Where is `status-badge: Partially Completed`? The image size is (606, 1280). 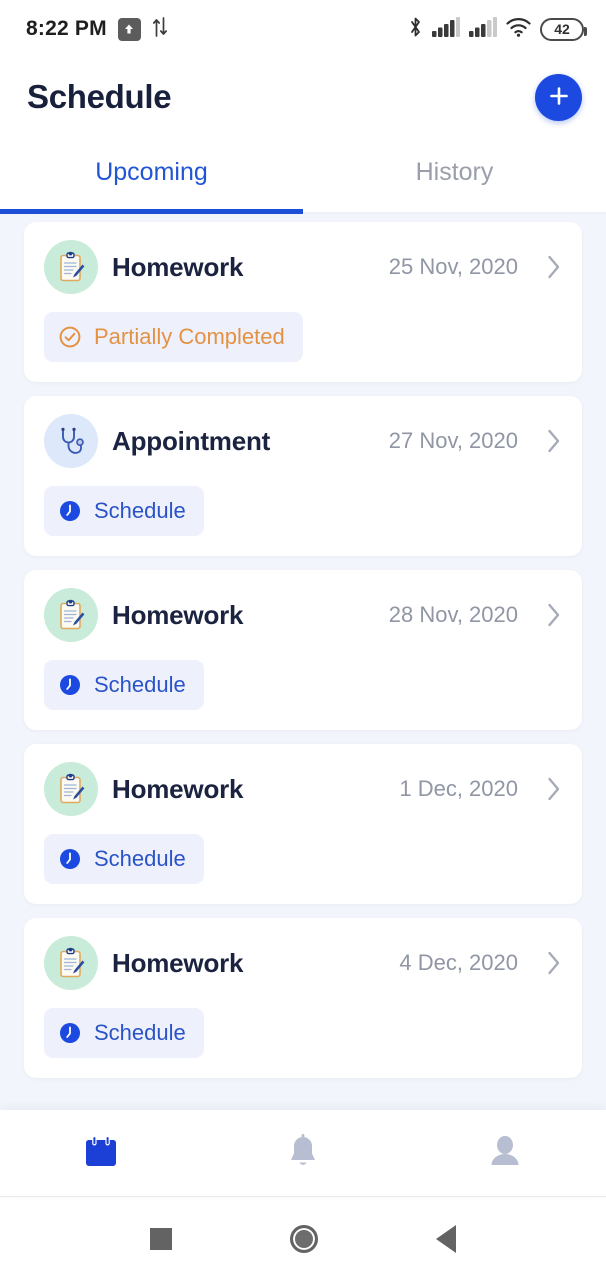
status-badge: Partially Completed is located at coordinates (173, 337).